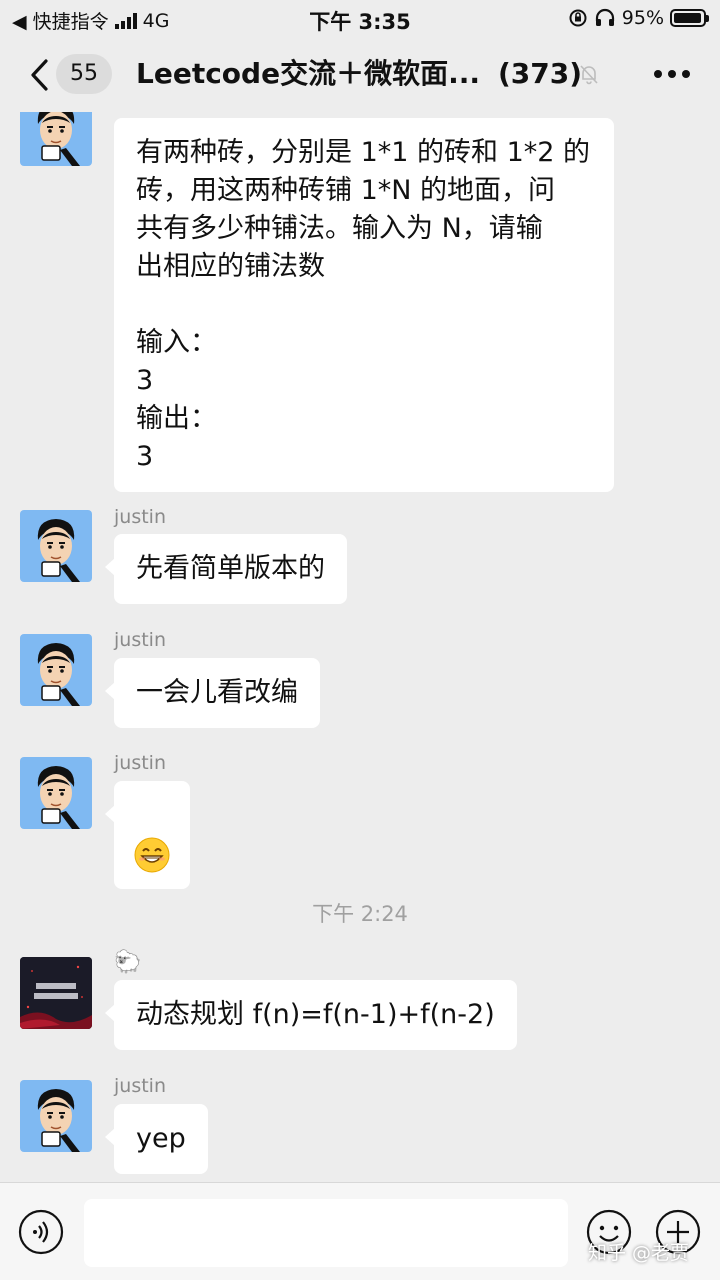  I want to click on unread-count-badge: 55, so click(84, 74).